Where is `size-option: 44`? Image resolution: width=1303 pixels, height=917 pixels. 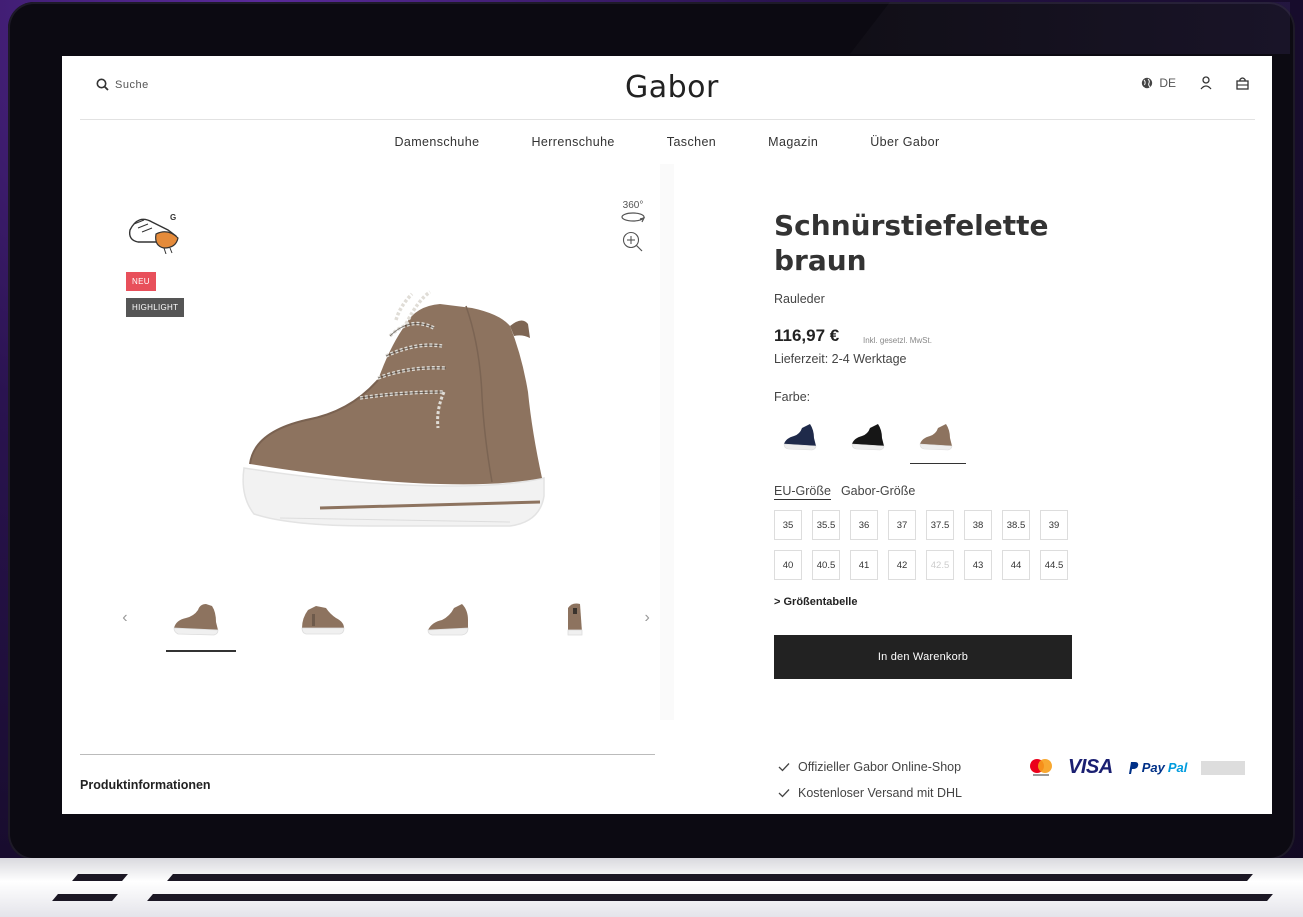 size-option: 44 is located at coordinates (1016, 565).